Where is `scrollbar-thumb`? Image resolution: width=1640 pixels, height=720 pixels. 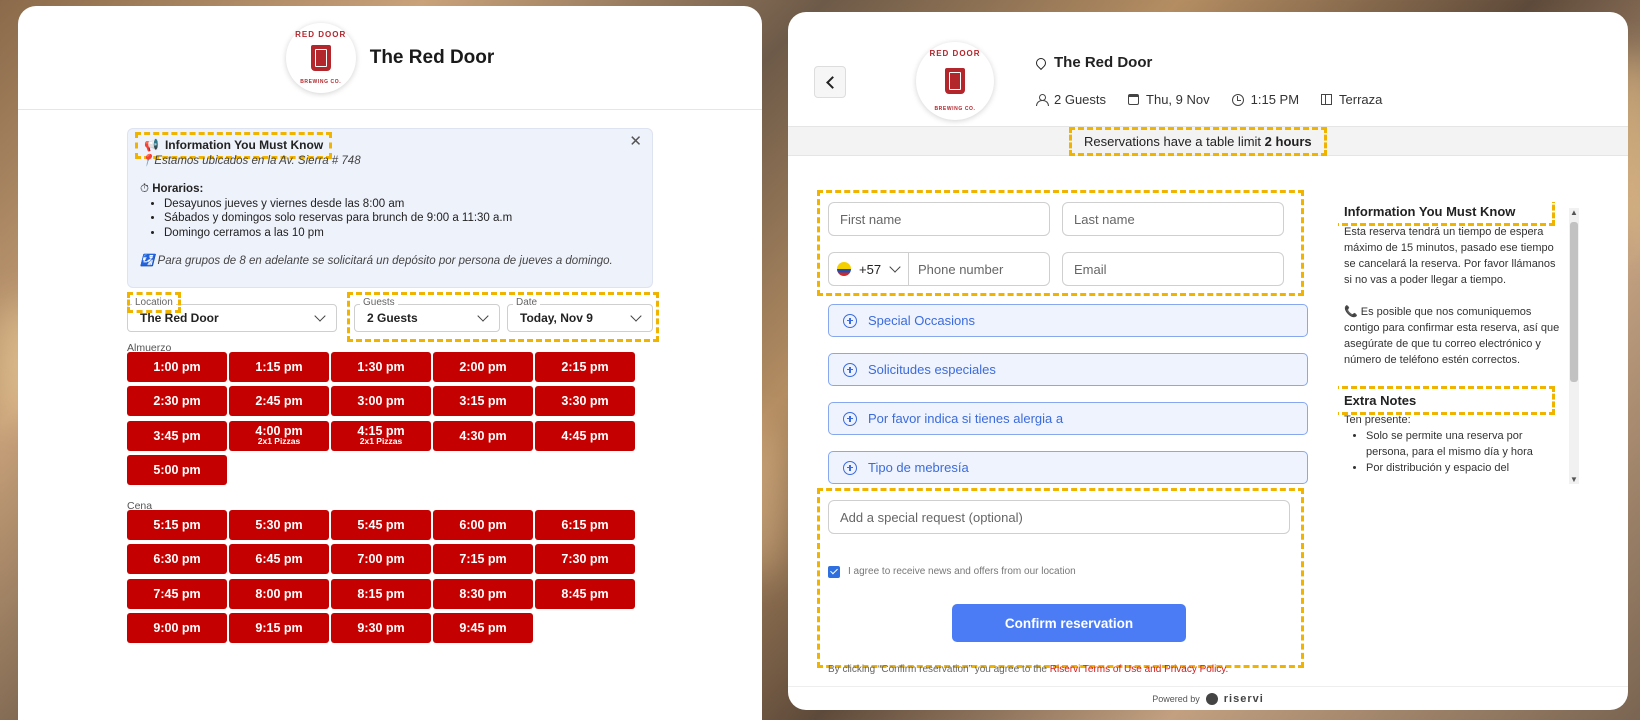
scrollbar-thumb is located at coordinates (1574, 302).